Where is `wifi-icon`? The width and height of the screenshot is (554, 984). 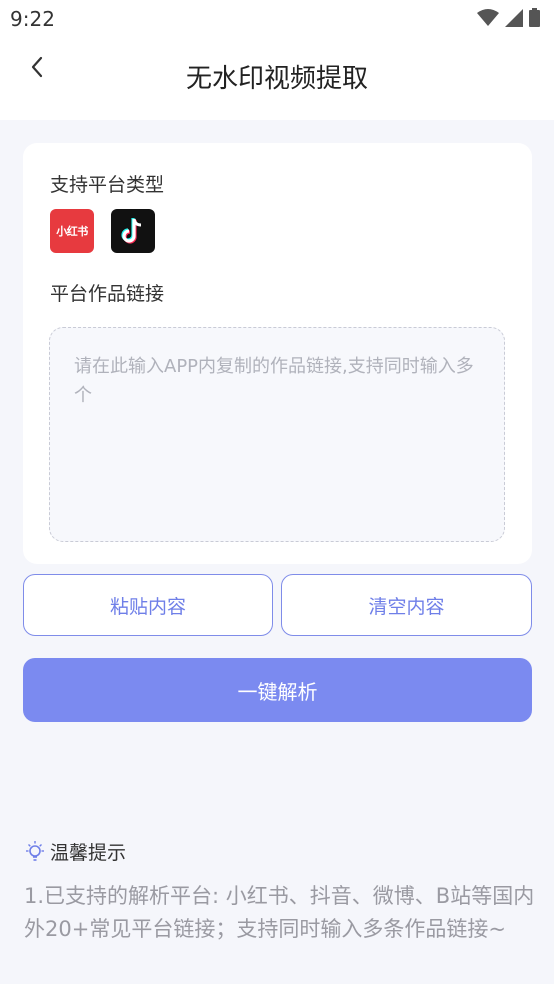
wifi-icon is located at coordinates (488, 17).